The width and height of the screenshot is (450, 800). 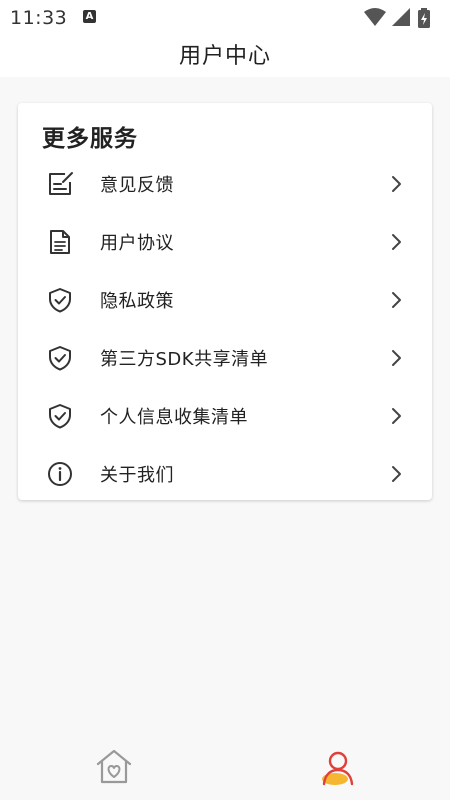 I want to click on battery-charging-icon, so click(x=424, y=18).